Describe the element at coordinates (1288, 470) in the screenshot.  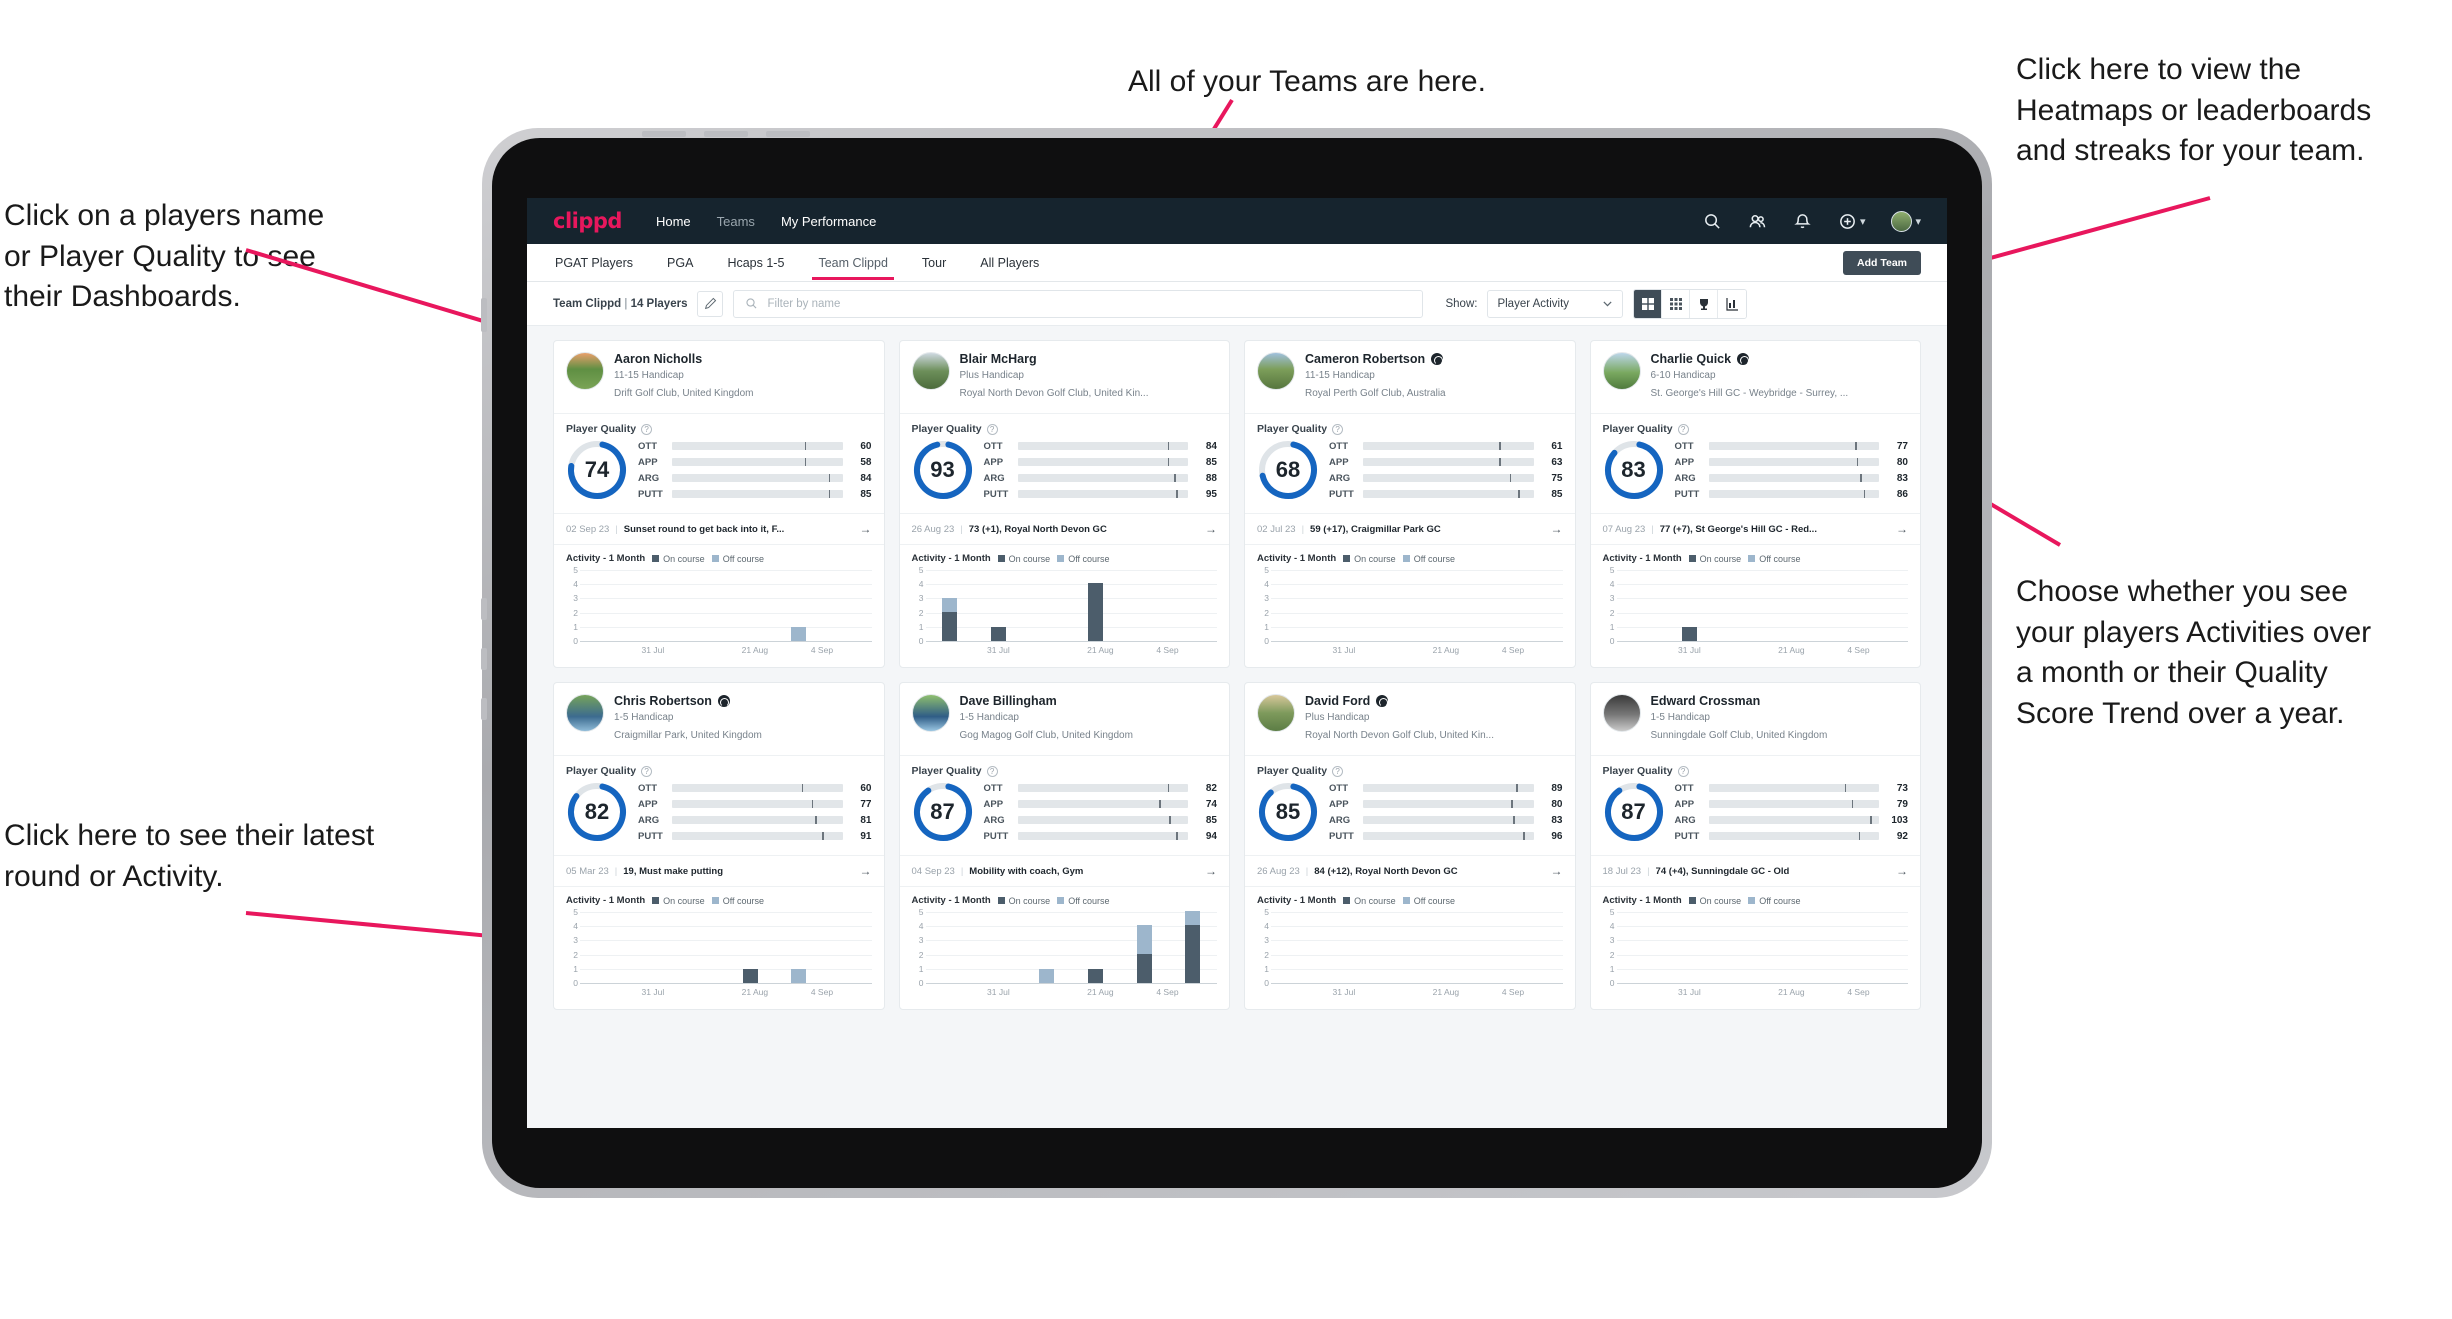
I see `quality-donut: 68` at that location.